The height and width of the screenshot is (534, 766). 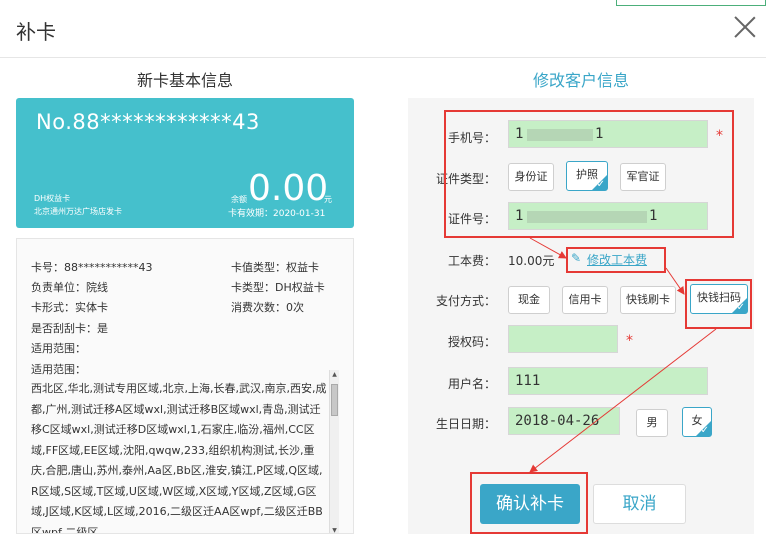 I want to click on card-balance-unit: 元, so click(x=328, y=199).